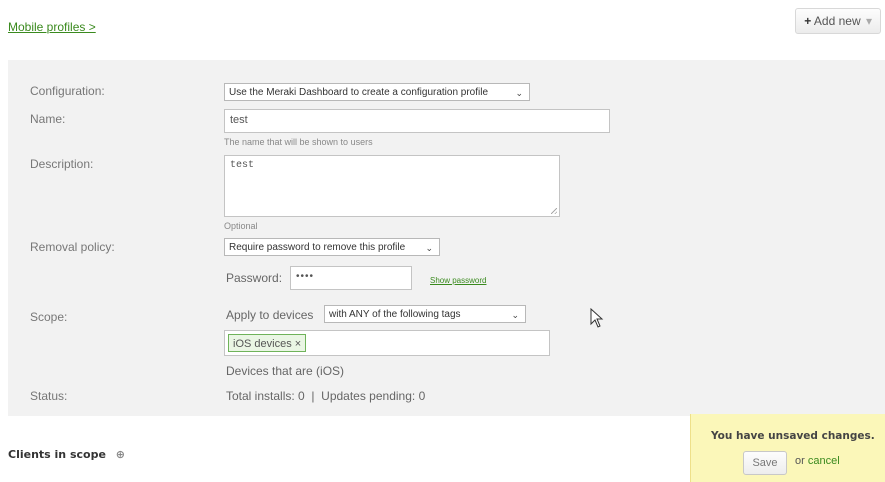  What do you see at coordinates (254, 278) in the screenshot?
I see `password-label: Password:` at bounding box center [254, 278].